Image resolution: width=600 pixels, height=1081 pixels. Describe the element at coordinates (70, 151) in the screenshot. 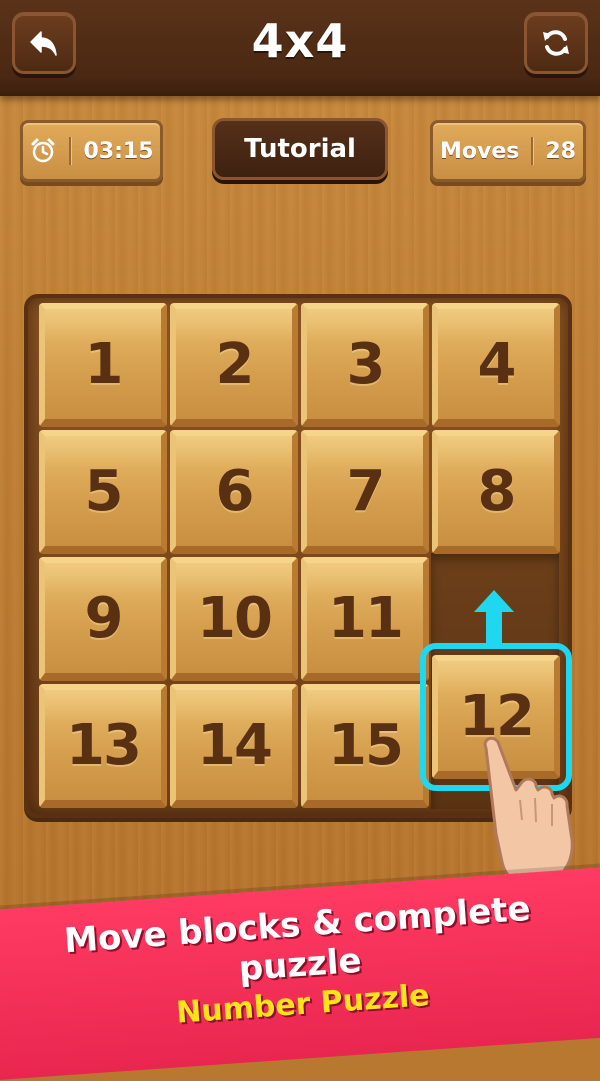

I see `timer-divider` at that location.